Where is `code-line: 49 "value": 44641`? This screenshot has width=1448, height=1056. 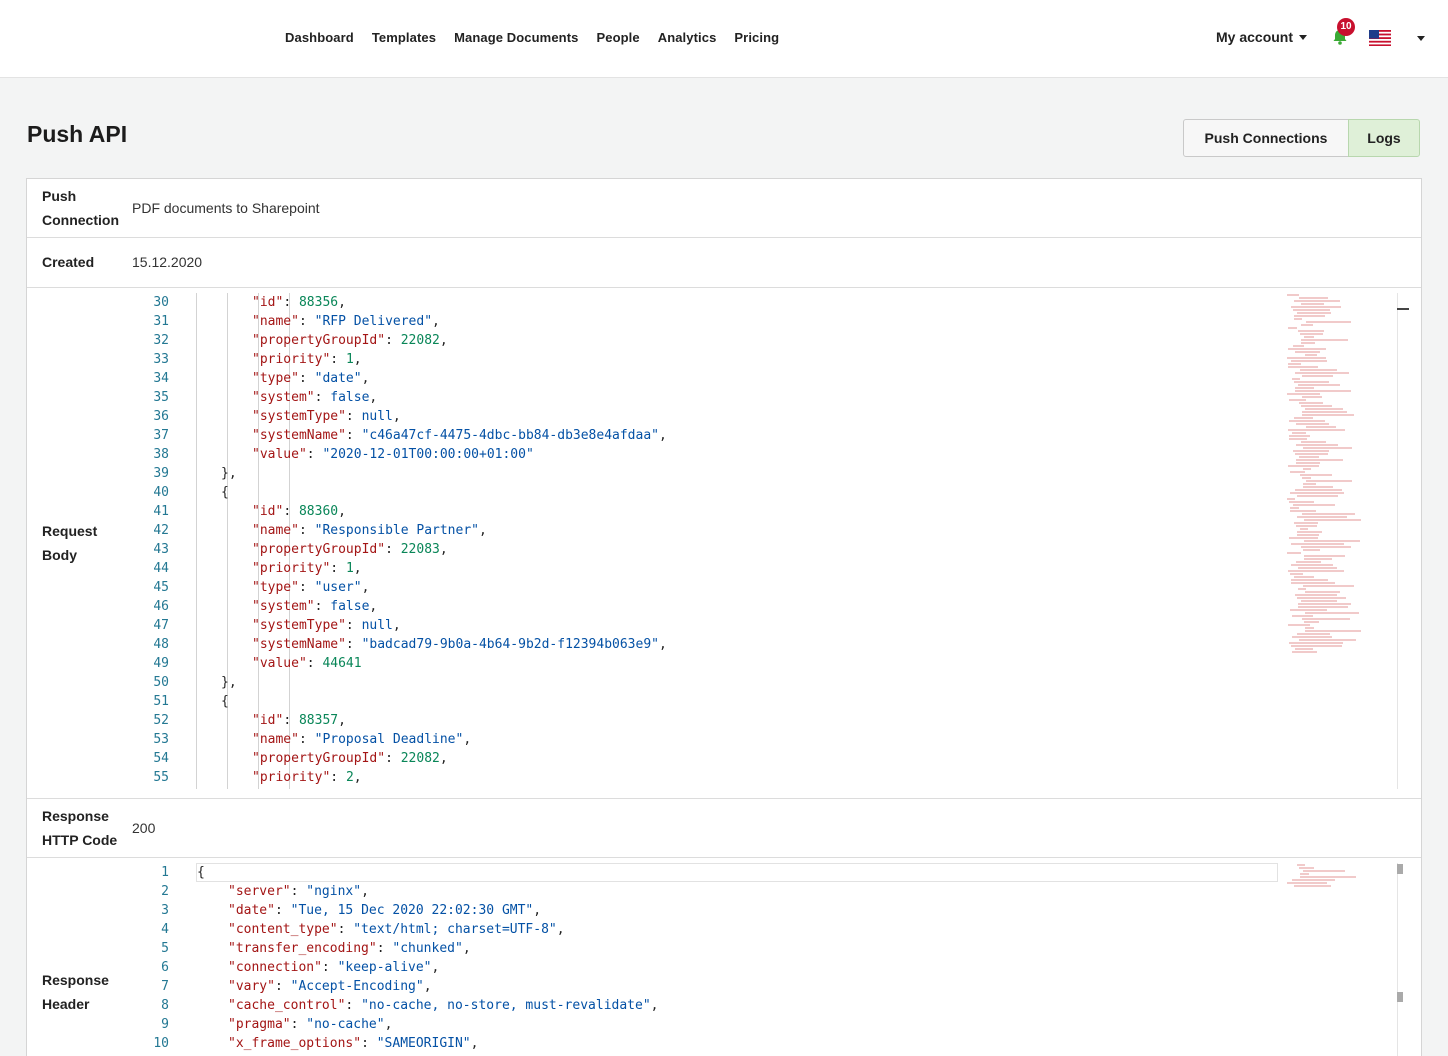
code-line: 49 "value": 44641 is located at coordinates (716, 663).